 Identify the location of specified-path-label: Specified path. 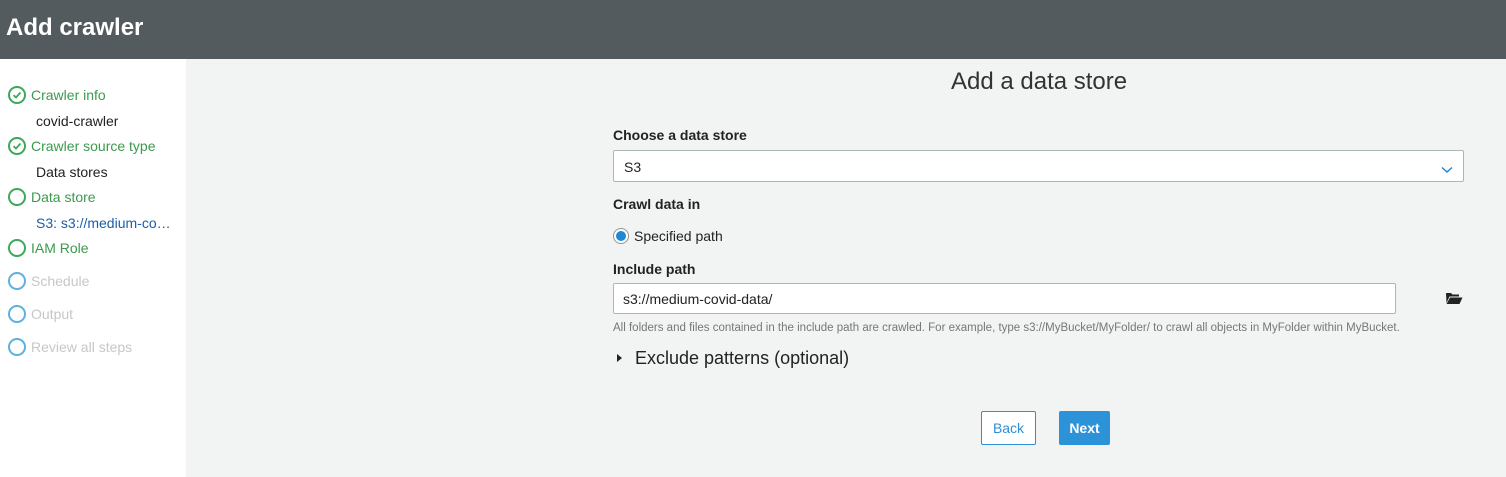
(678, 236).